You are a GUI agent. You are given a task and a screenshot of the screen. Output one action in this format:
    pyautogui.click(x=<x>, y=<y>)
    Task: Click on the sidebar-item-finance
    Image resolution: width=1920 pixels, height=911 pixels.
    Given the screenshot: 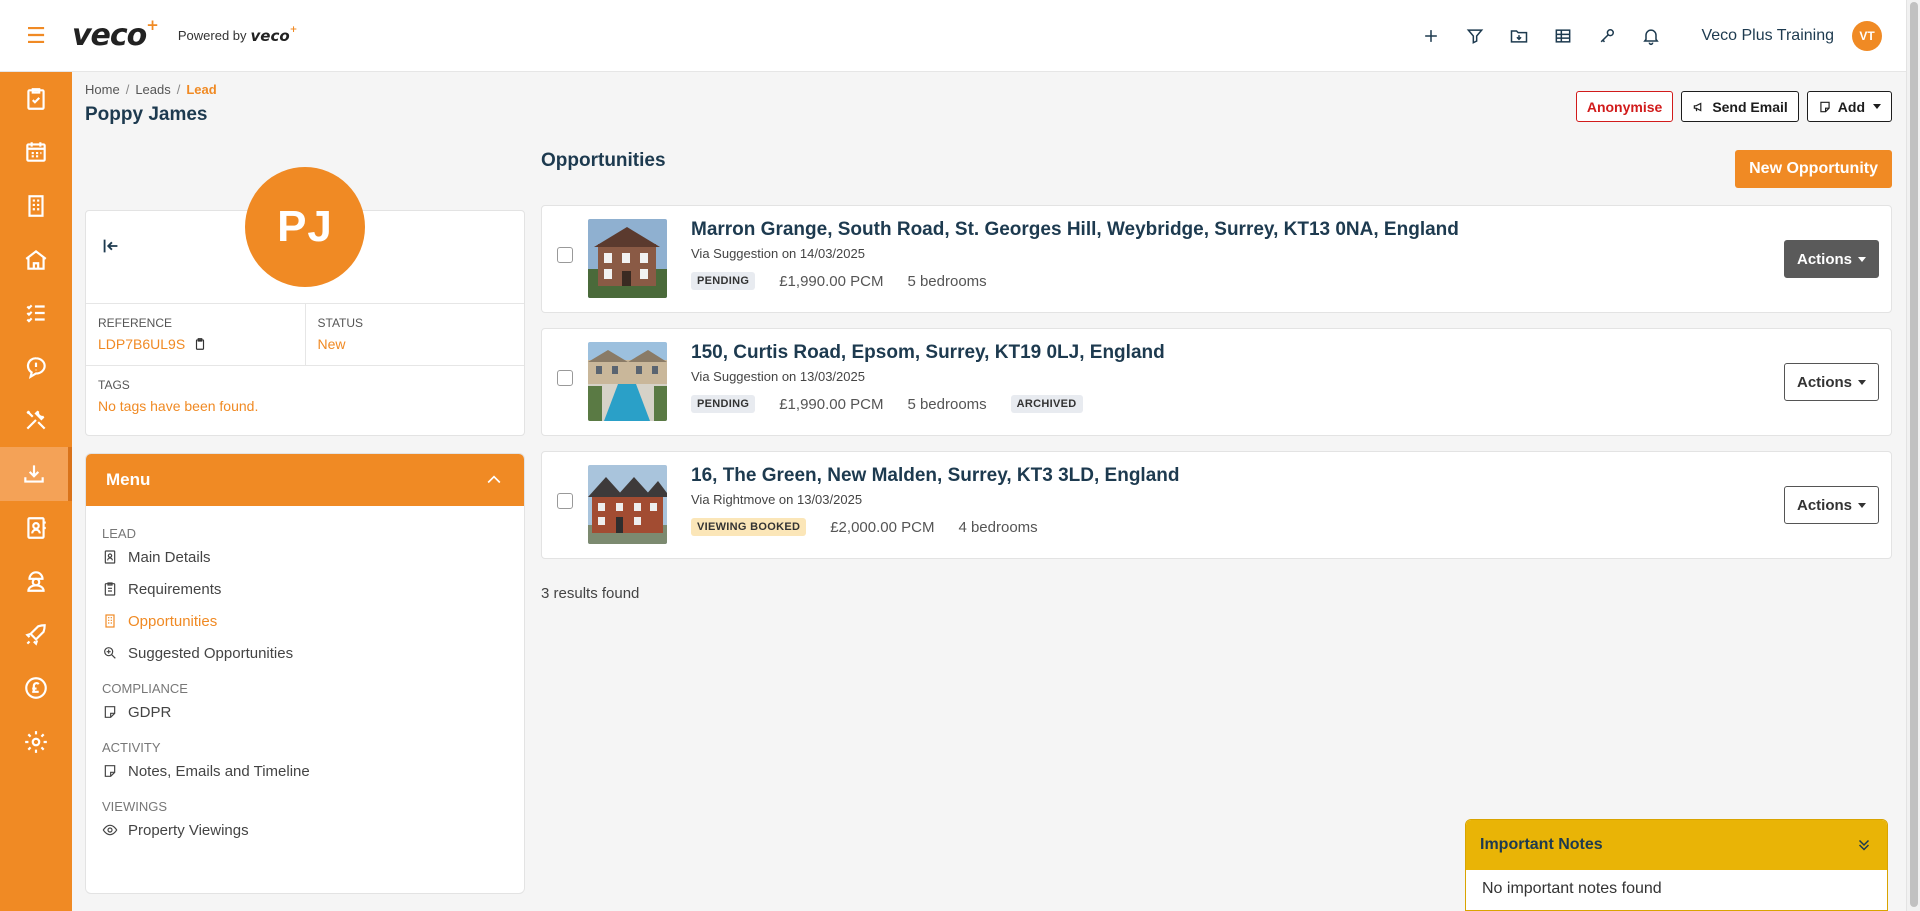 What is the action you would take?
    pyautogui.click(x=36, y=689)
    